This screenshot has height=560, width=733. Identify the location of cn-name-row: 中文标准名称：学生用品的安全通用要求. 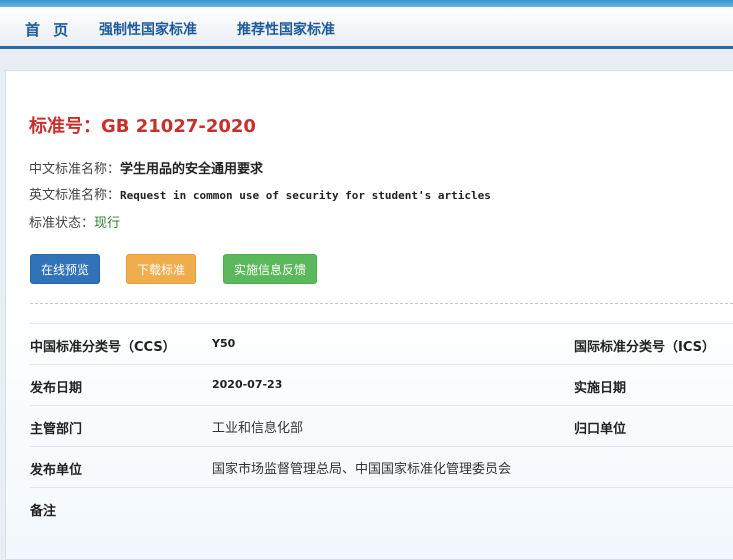
(146, 167).